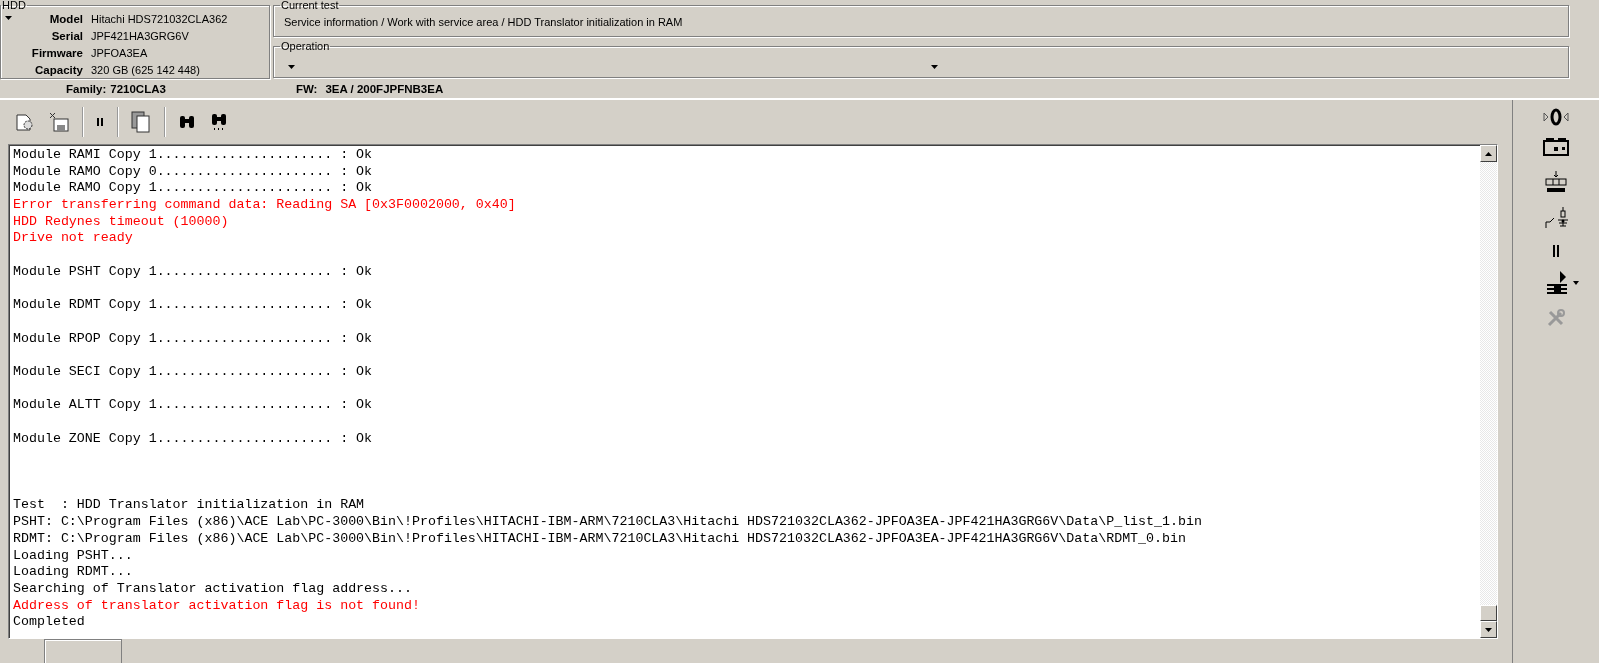  Describe the element at coordinates (193, 271) in the screenshot. I see `log-line: Module PSHT Copy 1...................... : Ok` at that location.